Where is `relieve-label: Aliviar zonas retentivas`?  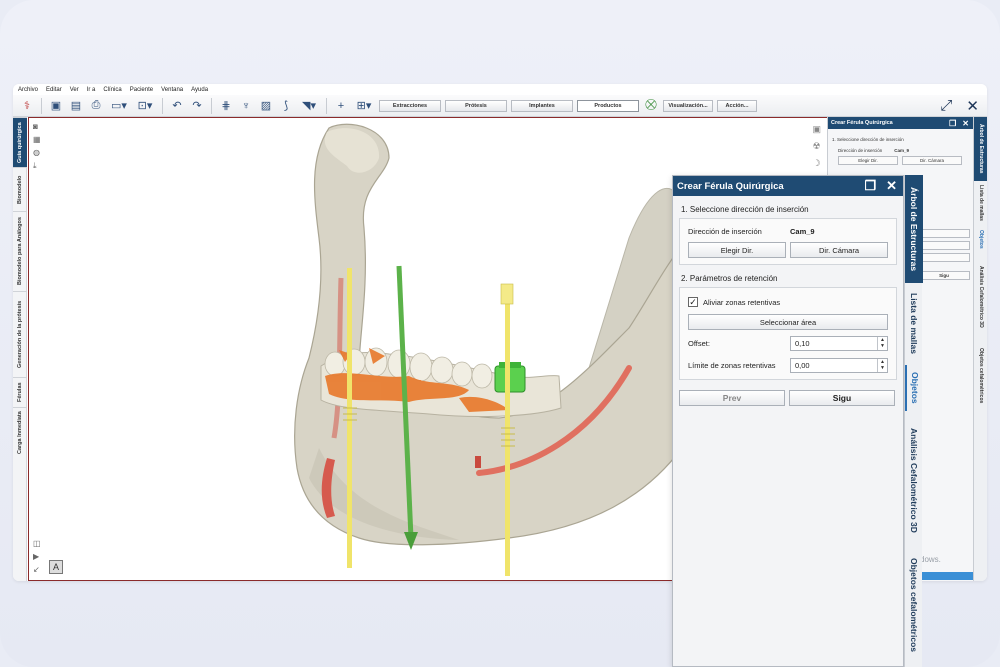
relieve-label: Aliviar zonas retentivas is located at coordinates (742, 302).